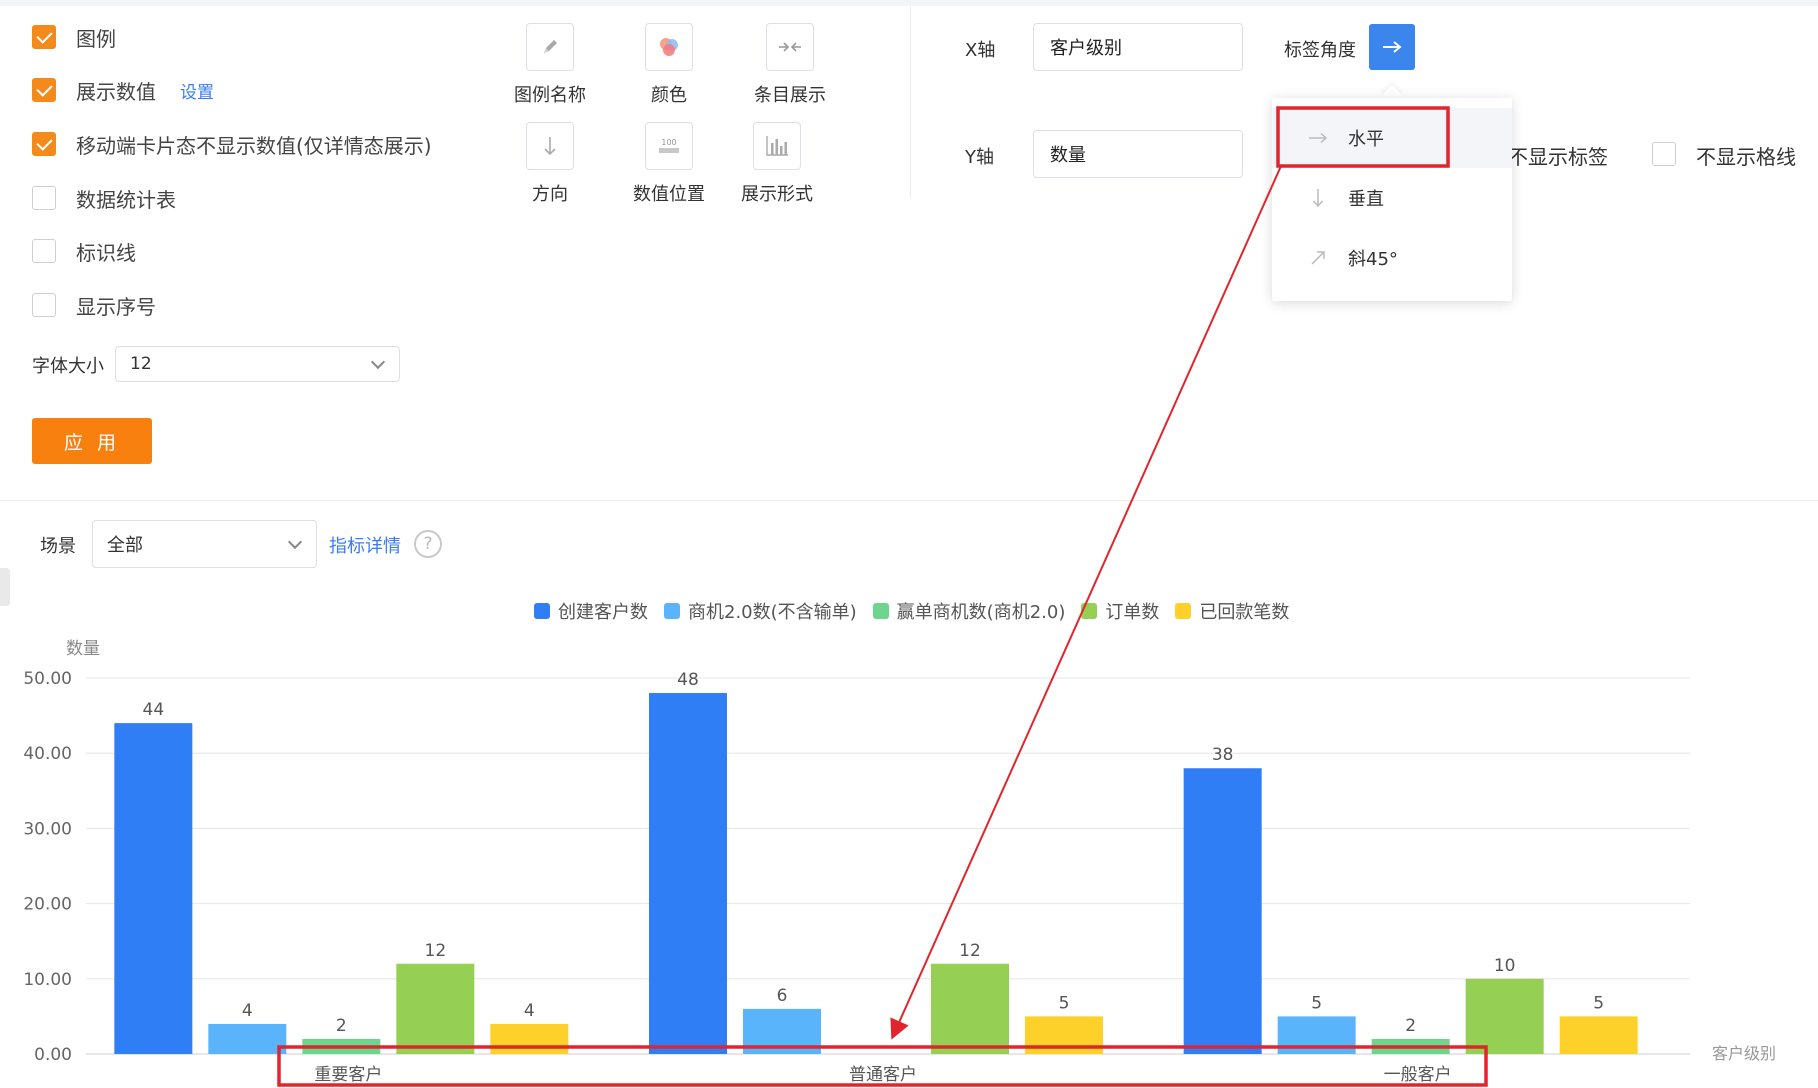  Describe the element at coordinates (197, 90) in the screenshot. I see `show-values-settings-link: 设置` at that location.